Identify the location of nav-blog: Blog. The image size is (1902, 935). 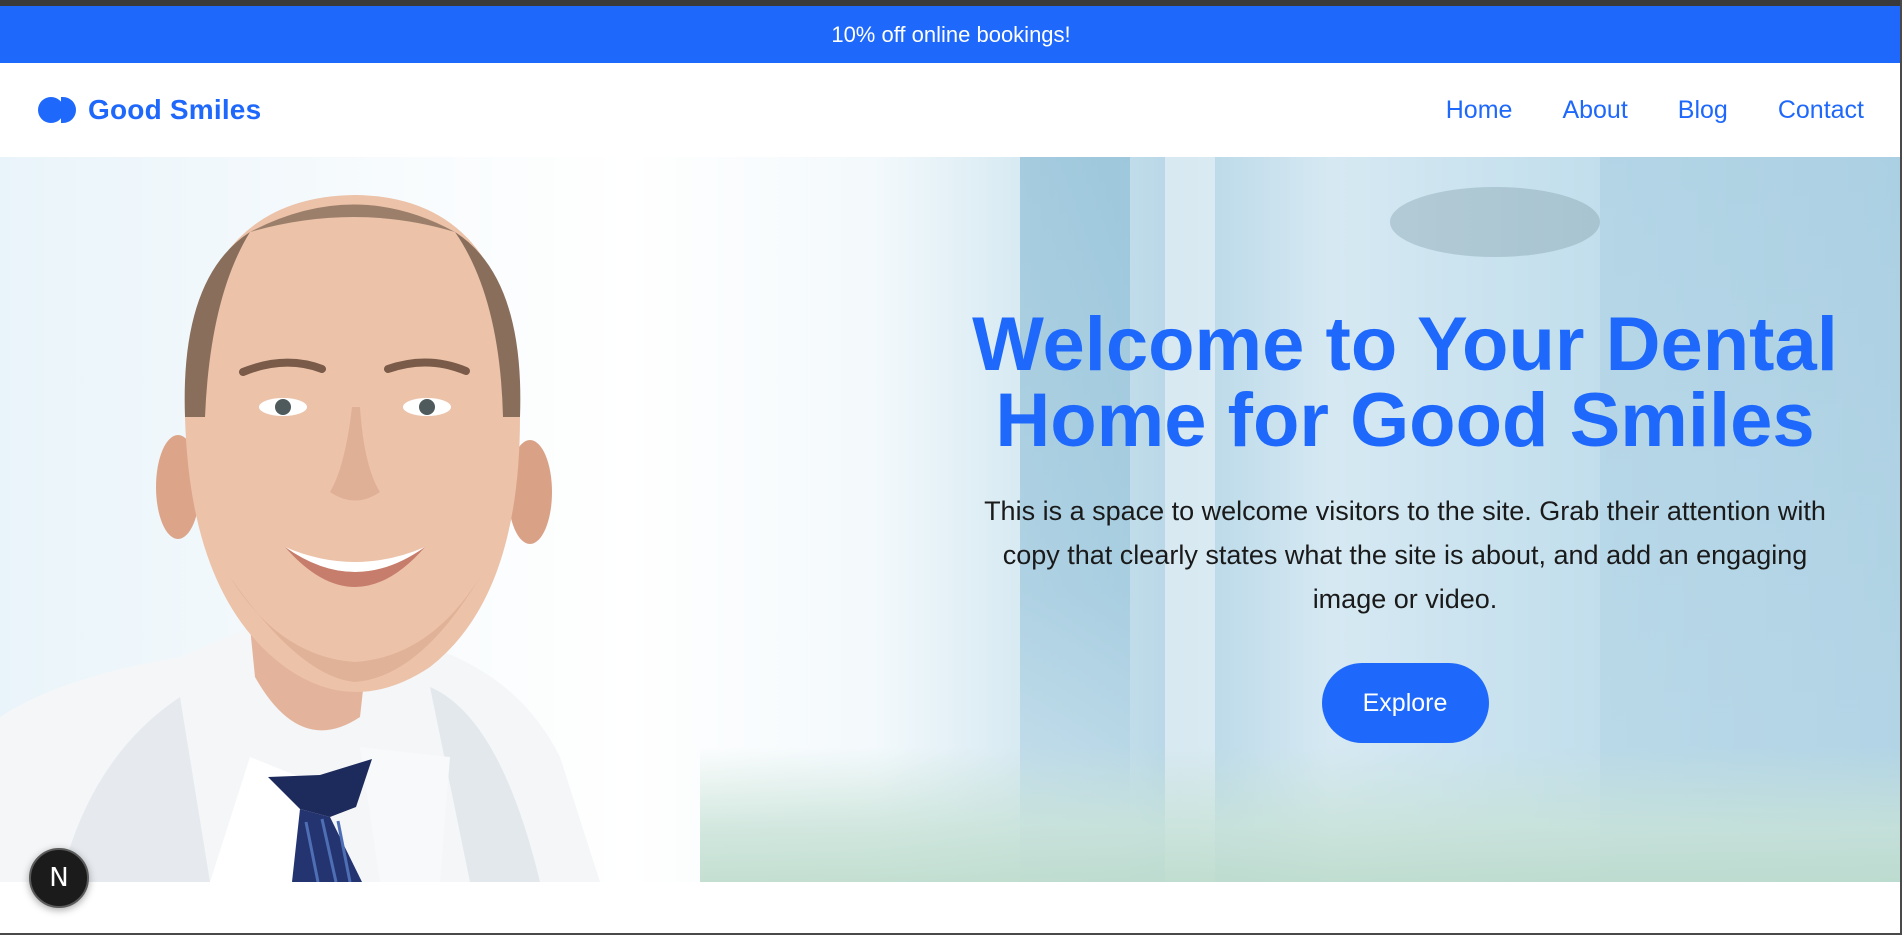
(1703, 110).